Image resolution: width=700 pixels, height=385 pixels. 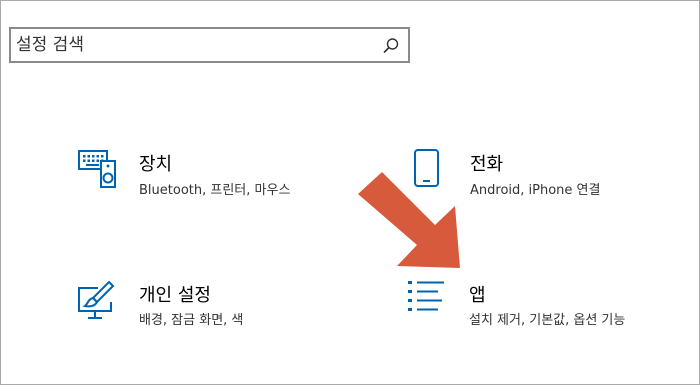 I want to click on tile-phone-desc: Android, iPhone 연결, so click(x=535, y=190).